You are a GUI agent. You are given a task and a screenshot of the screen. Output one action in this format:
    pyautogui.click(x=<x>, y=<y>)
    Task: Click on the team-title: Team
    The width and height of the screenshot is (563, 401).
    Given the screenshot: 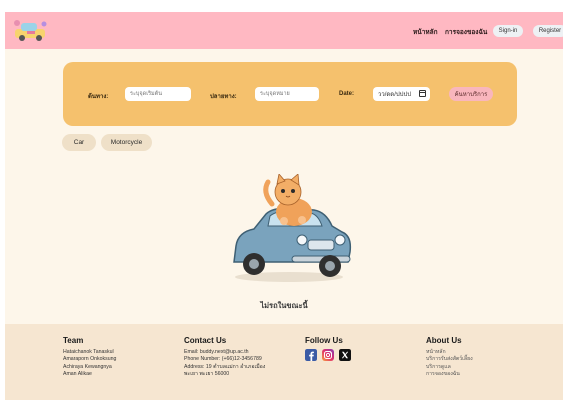 What is the action you would take?
    pyautogui.click(x=73, y=340)
    